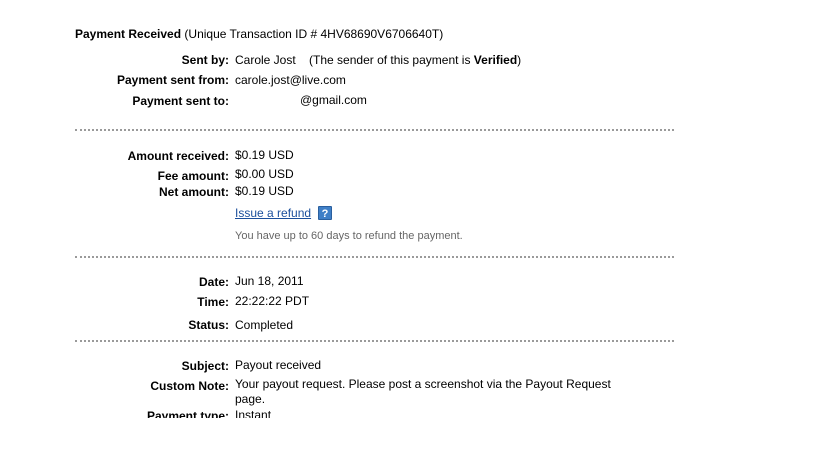  What do you see at coordinates (178, 156) in the screenshot?
I see `amount-received-label: Amount received:` at bounding box center [178, 156].